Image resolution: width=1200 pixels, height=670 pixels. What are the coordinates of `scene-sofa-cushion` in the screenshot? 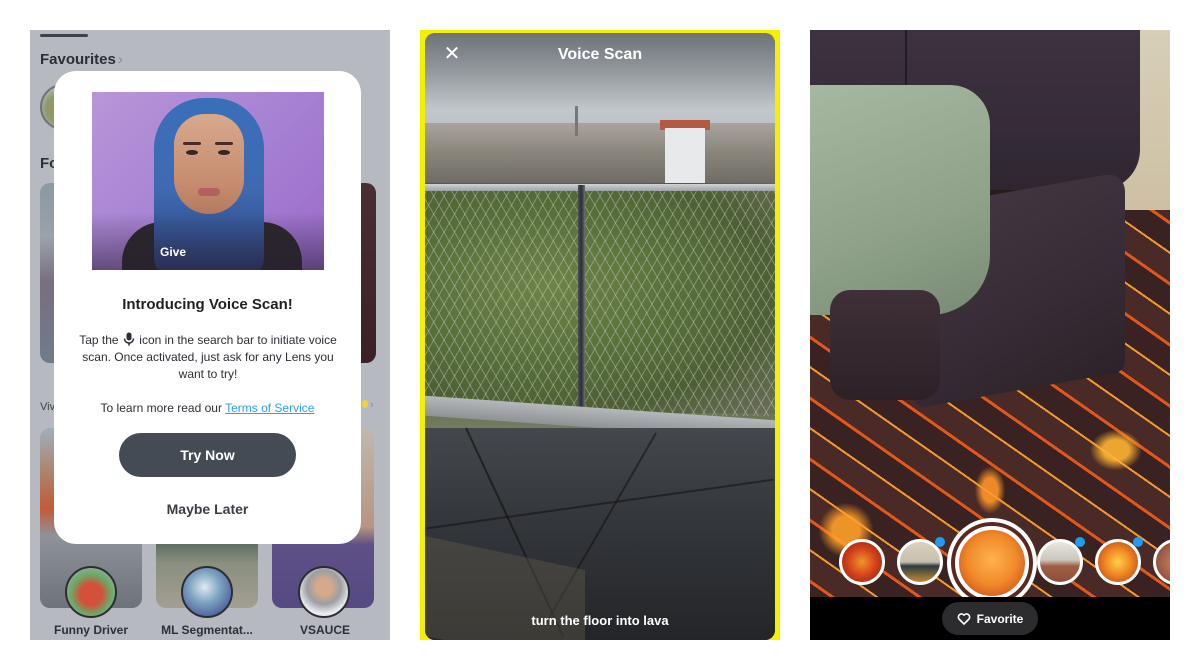 It's located at (885, 345).